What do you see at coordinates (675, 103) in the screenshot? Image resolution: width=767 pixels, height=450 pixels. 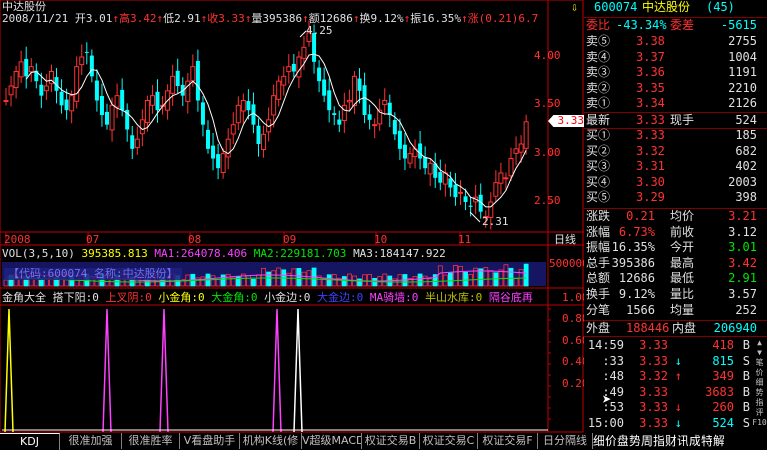 I see `ask-level-row: 卖① 3.34 2126` at bounding box center [675, 103].